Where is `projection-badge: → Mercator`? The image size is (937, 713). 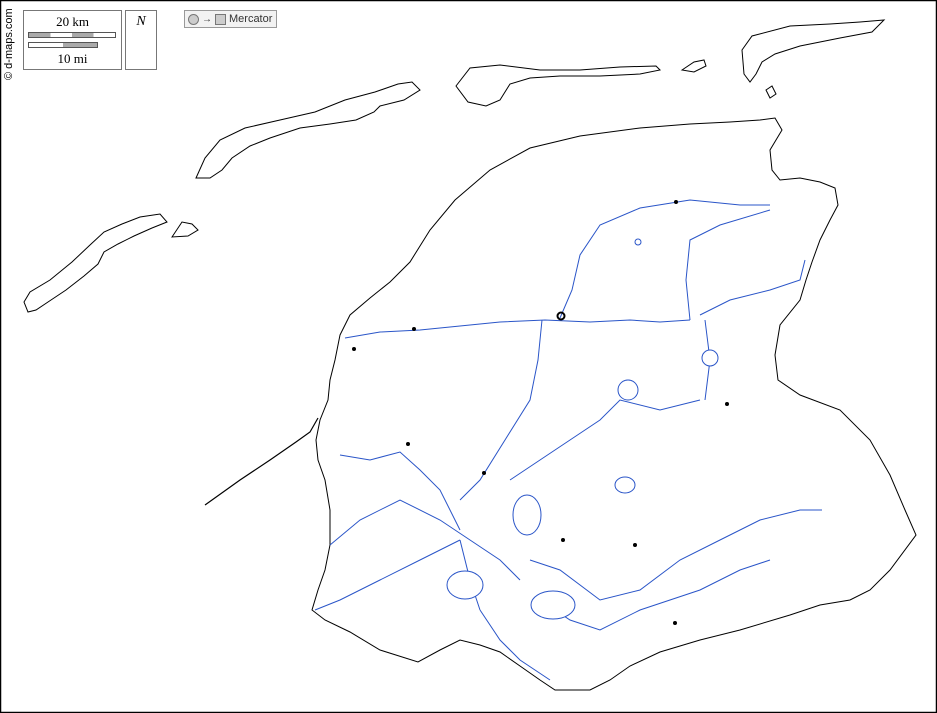
projection-badge: → Mercator is located at coordinates (231, 19).